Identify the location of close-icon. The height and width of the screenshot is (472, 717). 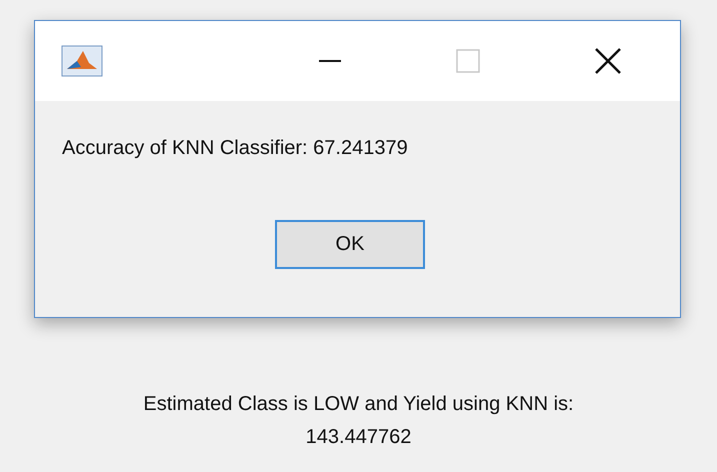
(608, 61).